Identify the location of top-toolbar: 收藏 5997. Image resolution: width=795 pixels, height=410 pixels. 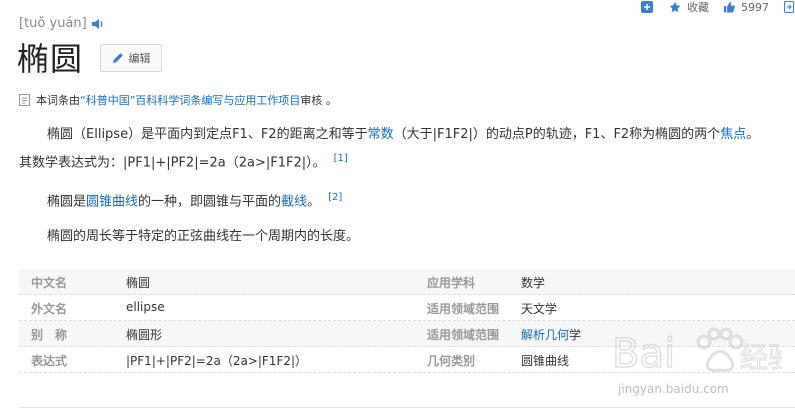
(712, 7).